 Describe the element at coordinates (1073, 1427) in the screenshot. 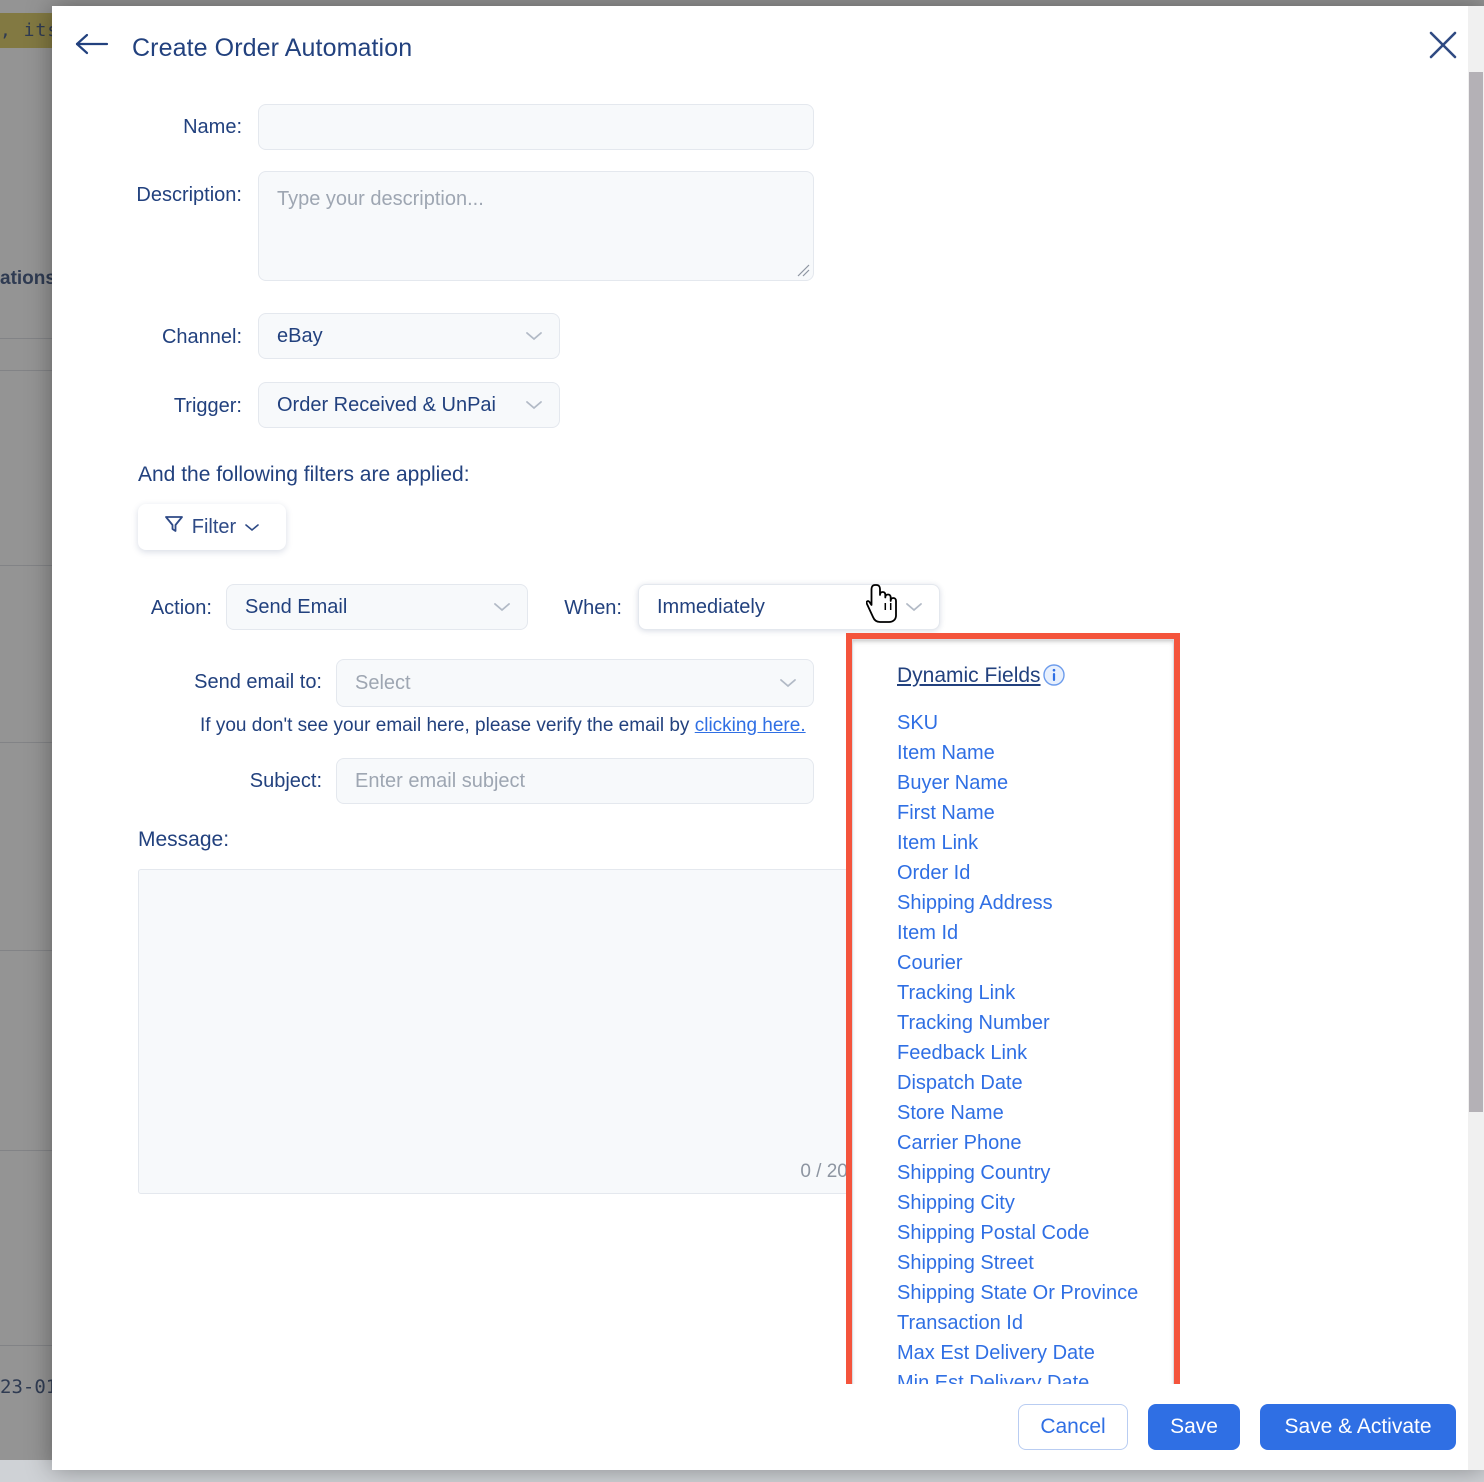

I see `cancel-button: Cancel` at that location.